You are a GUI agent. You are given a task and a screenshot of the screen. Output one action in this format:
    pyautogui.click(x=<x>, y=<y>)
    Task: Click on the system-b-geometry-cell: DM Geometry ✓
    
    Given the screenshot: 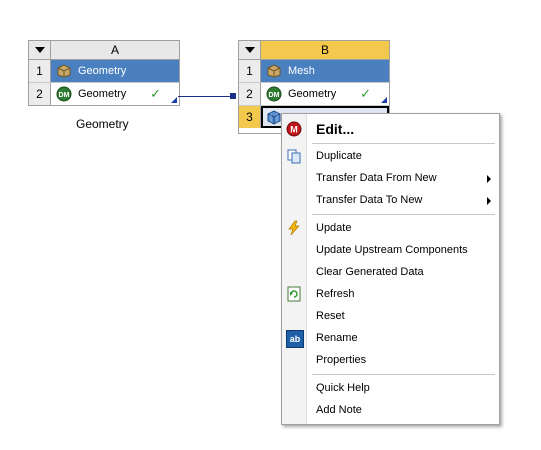 What is the action you would take?
    pyautogui.click(x=325, y=94)
    